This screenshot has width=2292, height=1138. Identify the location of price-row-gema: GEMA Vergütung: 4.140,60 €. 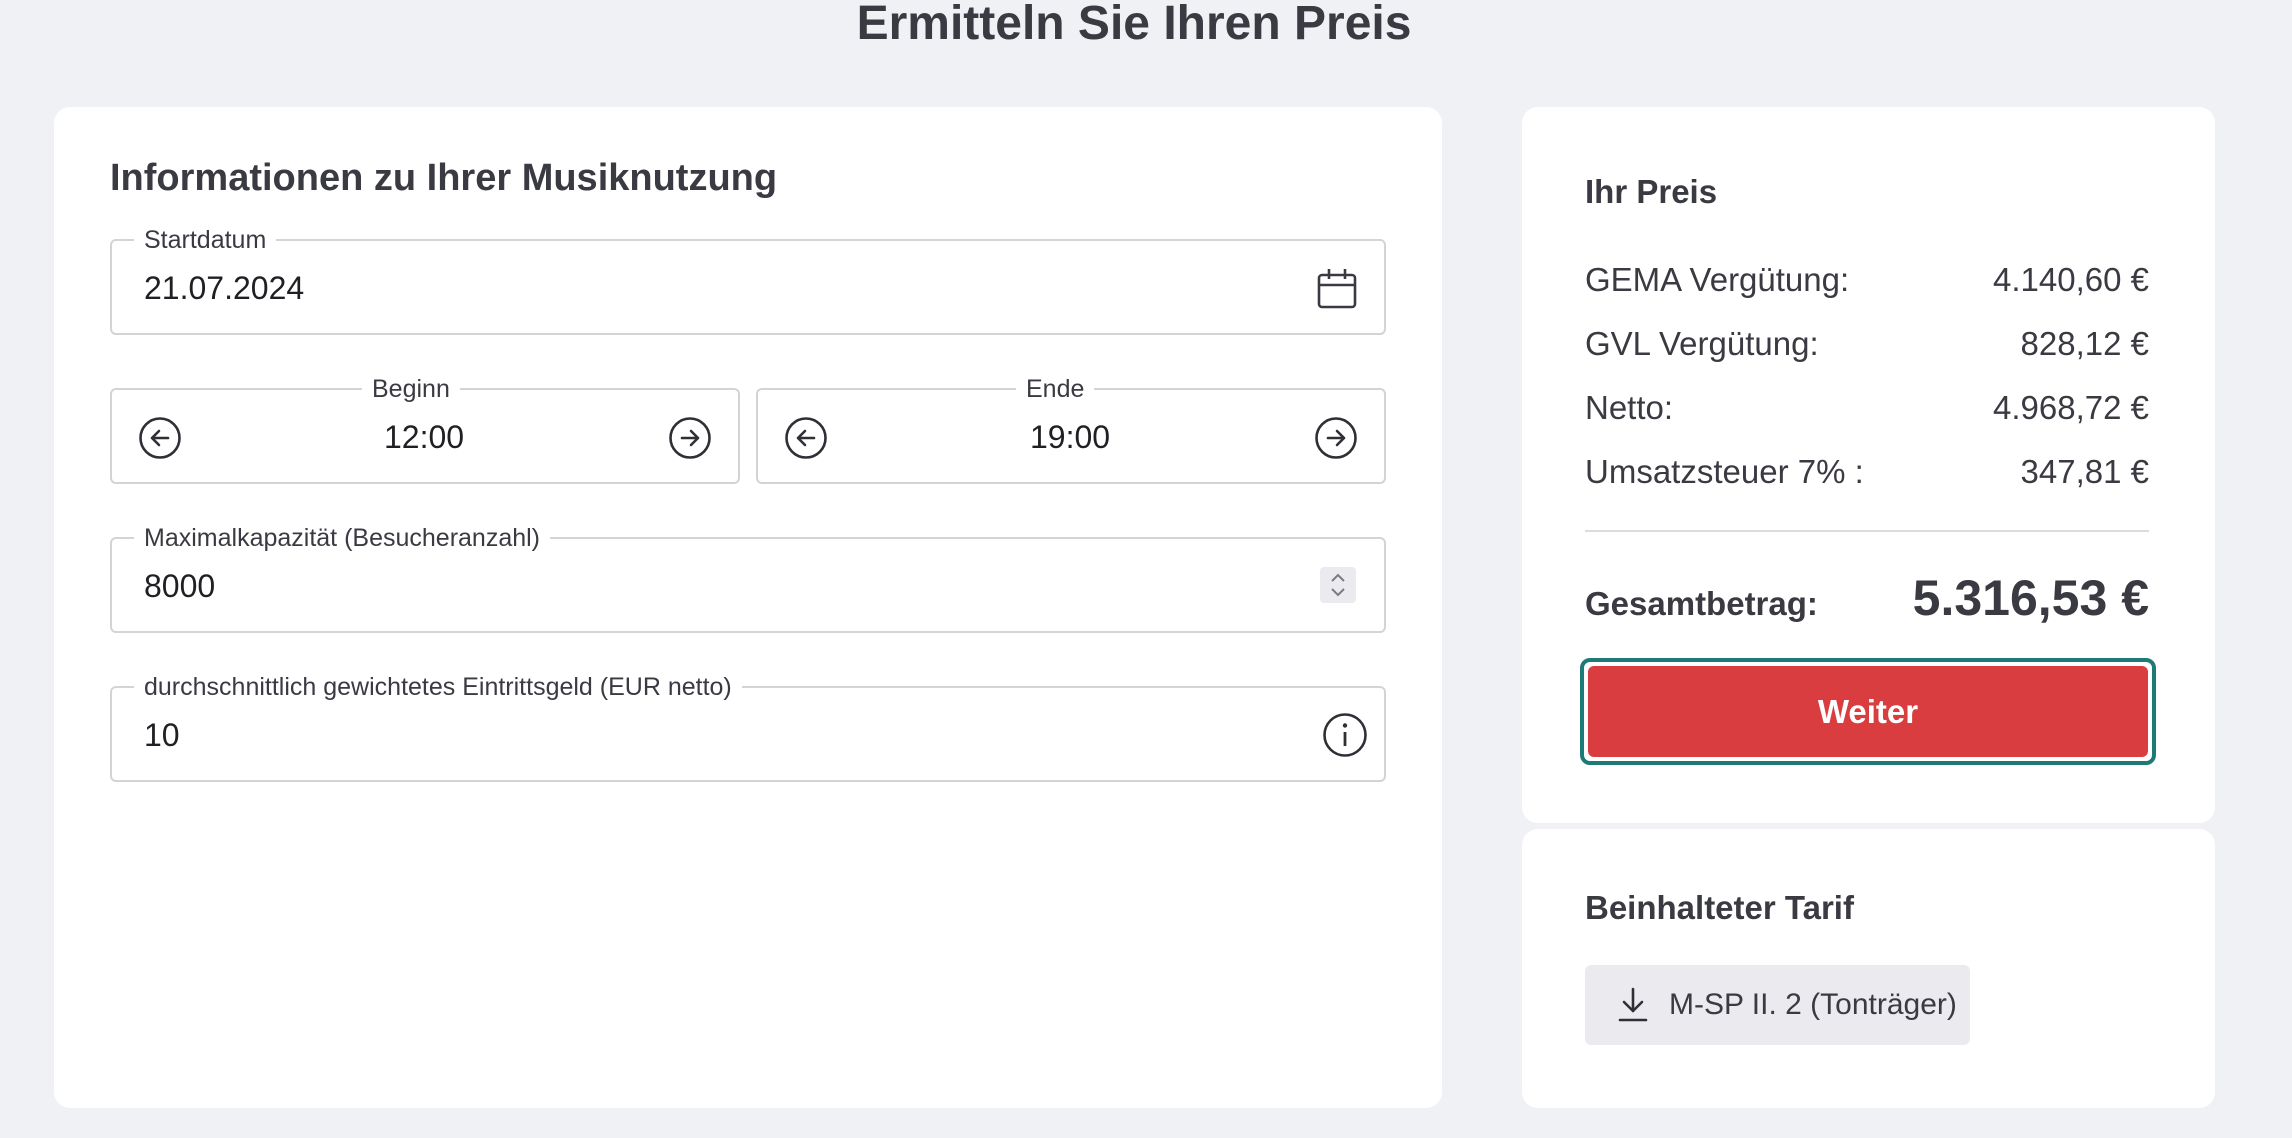
(1867, 280).